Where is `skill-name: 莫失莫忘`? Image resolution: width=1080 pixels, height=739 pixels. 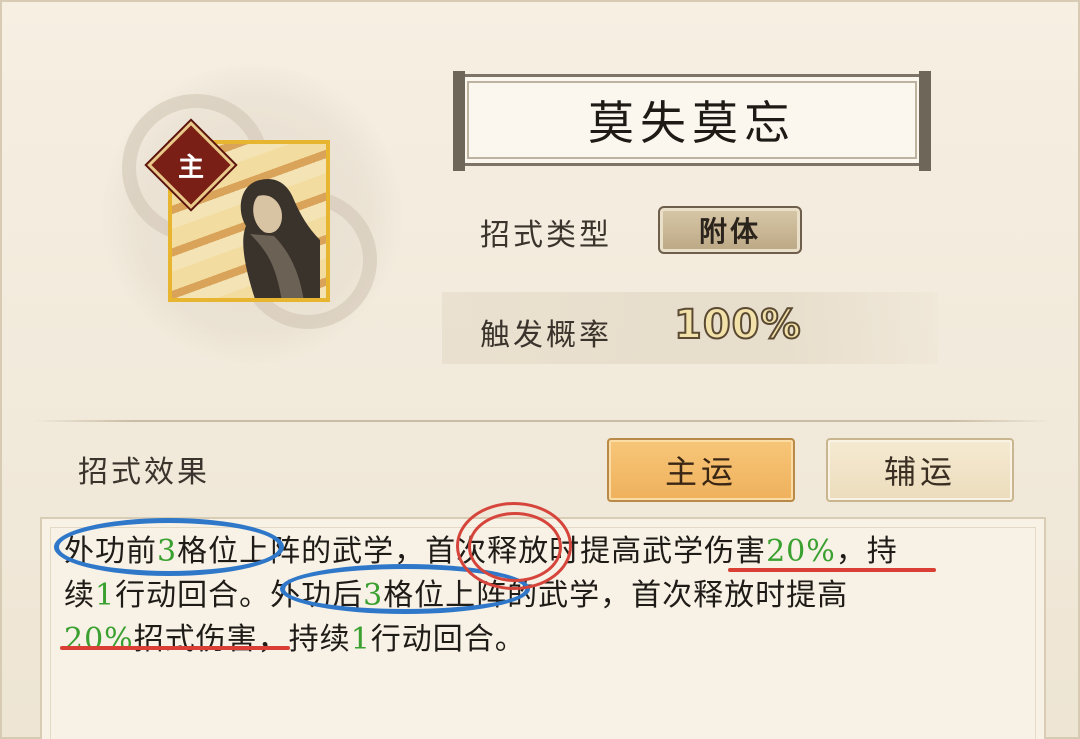
skill-name: 莫失莫忘 is located at coordinates (692, 123).